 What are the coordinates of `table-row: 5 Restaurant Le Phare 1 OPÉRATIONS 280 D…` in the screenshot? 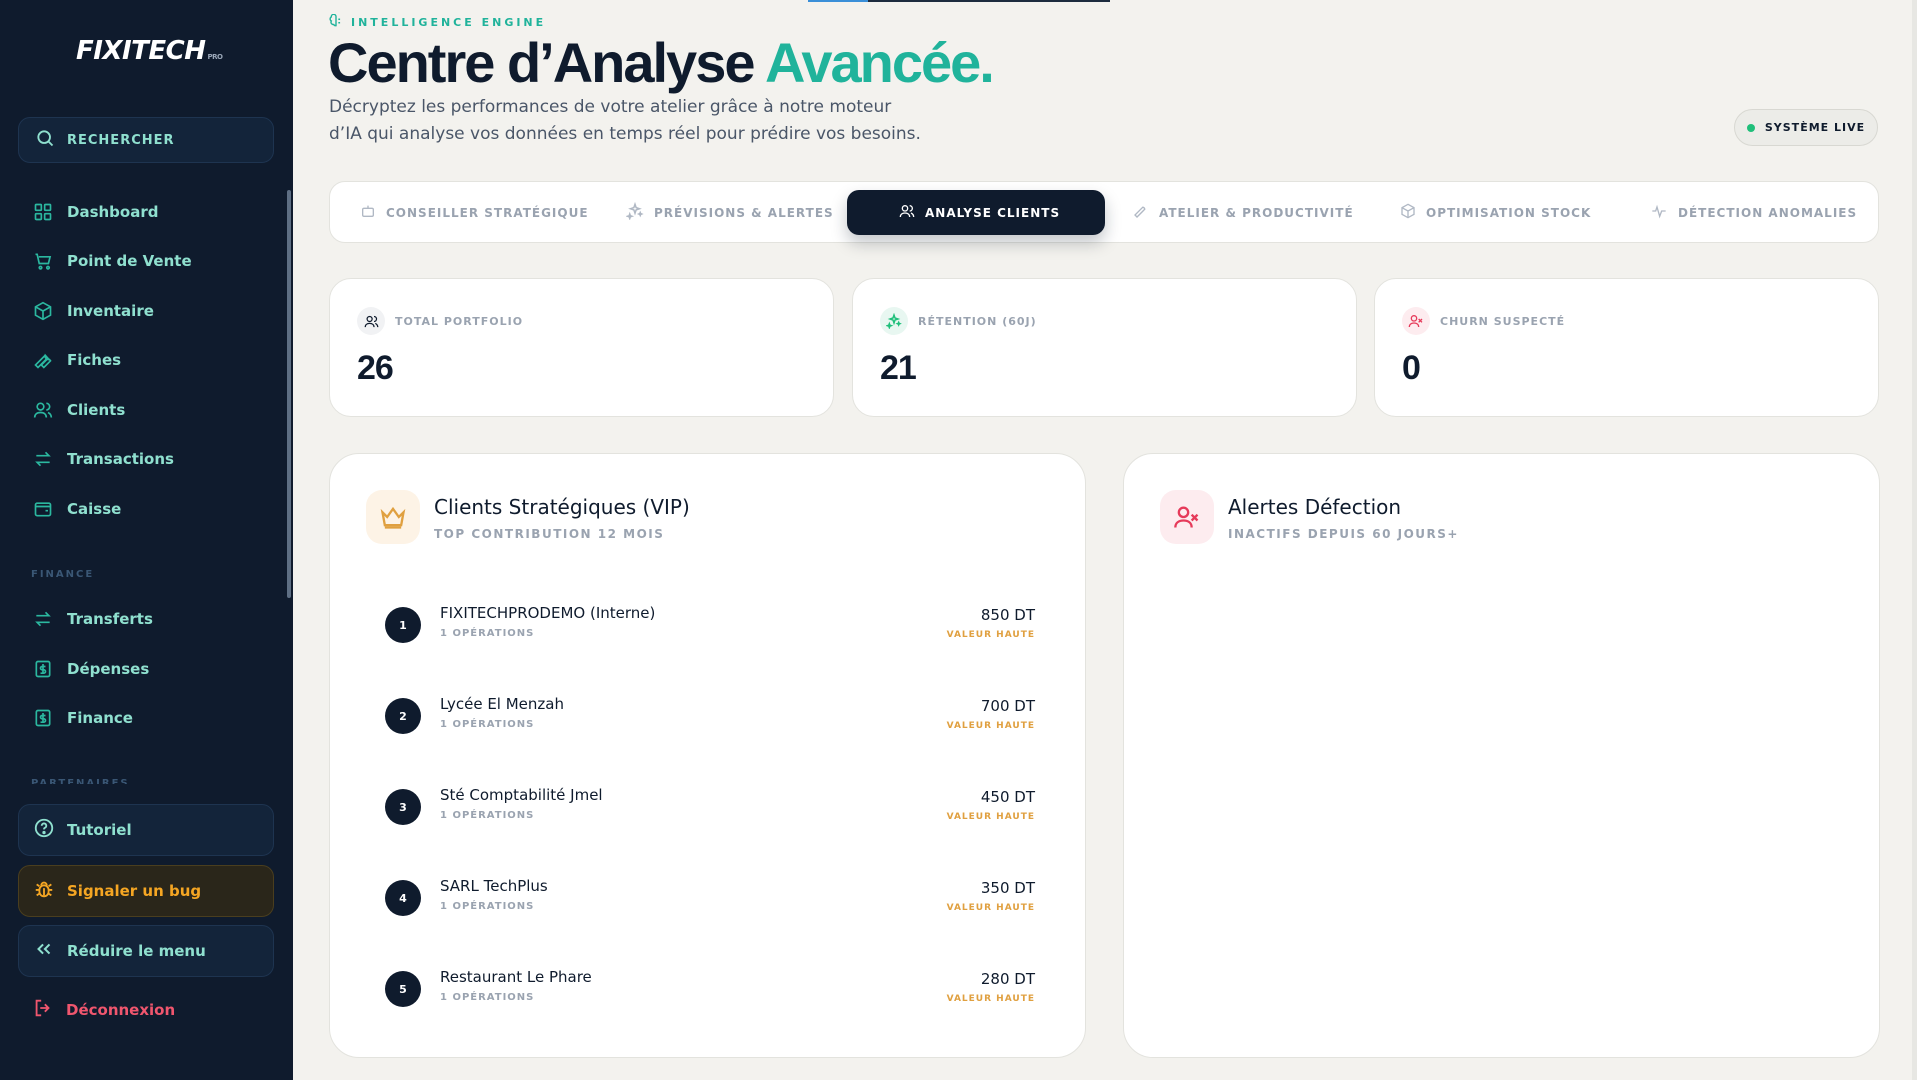 It's located at (710, 988).